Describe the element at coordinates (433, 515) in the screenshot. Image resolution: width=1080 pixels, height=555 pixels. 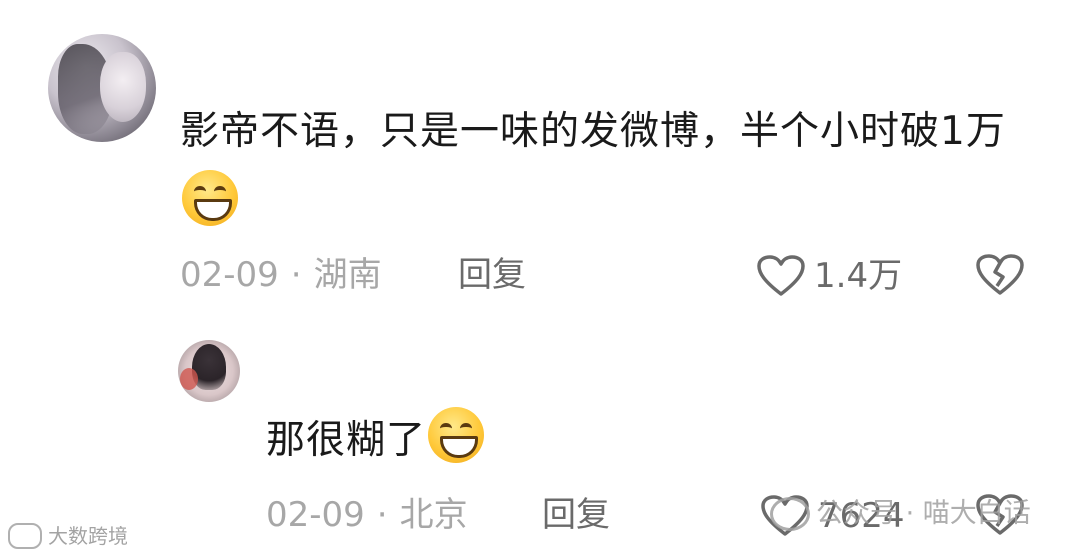
I see `reply-location: 北京` at that location.